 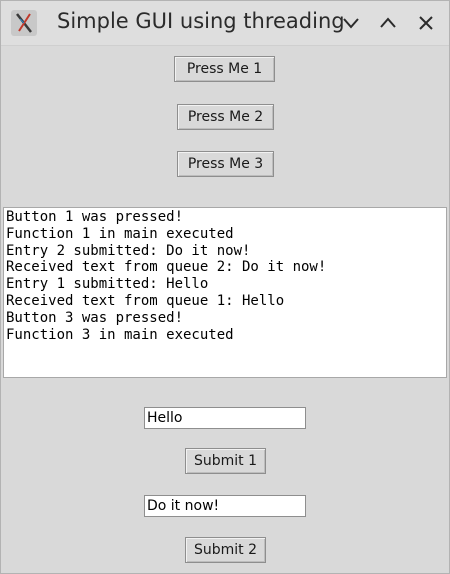 I want to click on log-line: Received text from queue 2: Do it now!, so click(x=166, y=267).